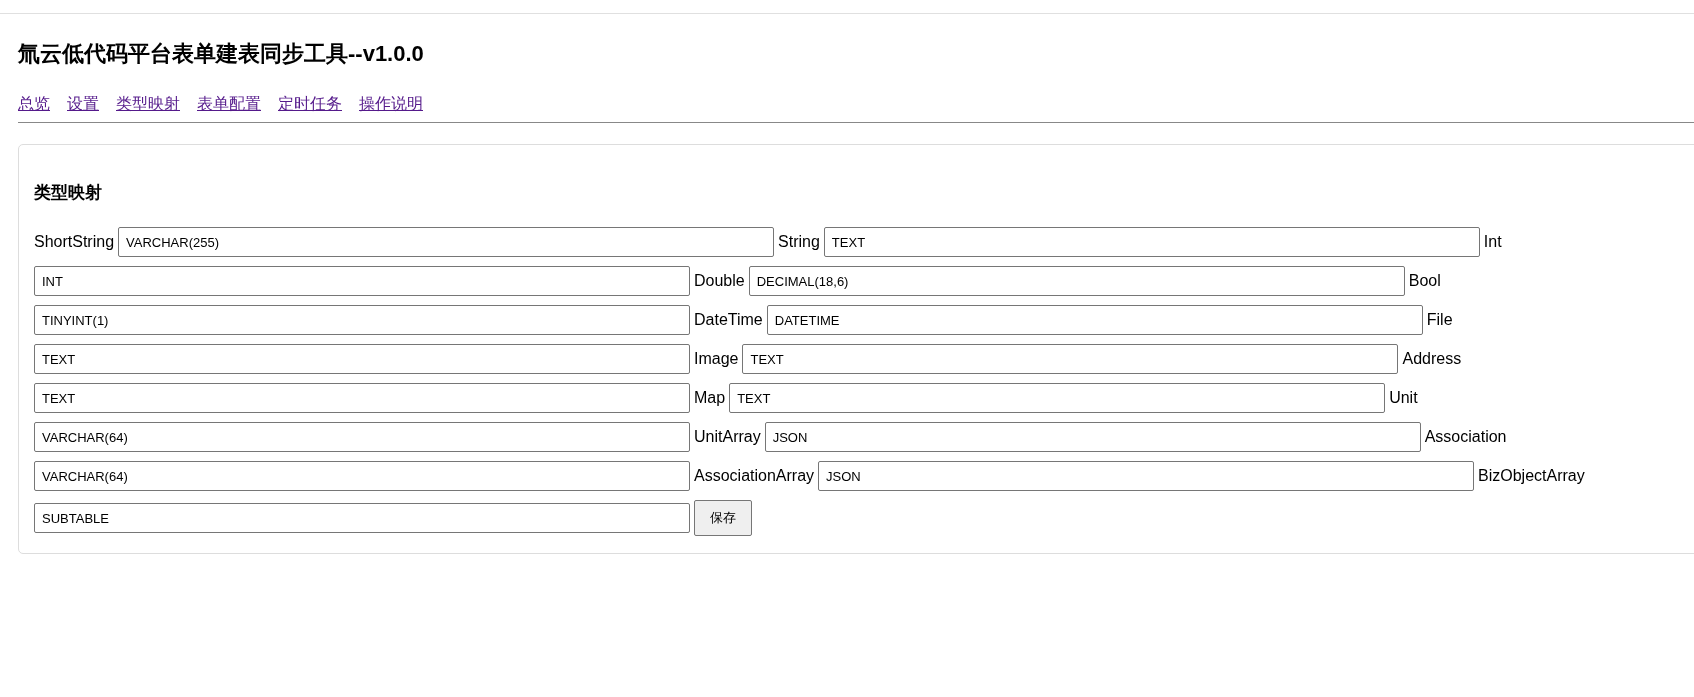 The image size is (1694, 697). What do you see at coordinates (716, 359) in the screenshot?
I see `field-label: Image` at bounding box center [716, 359].